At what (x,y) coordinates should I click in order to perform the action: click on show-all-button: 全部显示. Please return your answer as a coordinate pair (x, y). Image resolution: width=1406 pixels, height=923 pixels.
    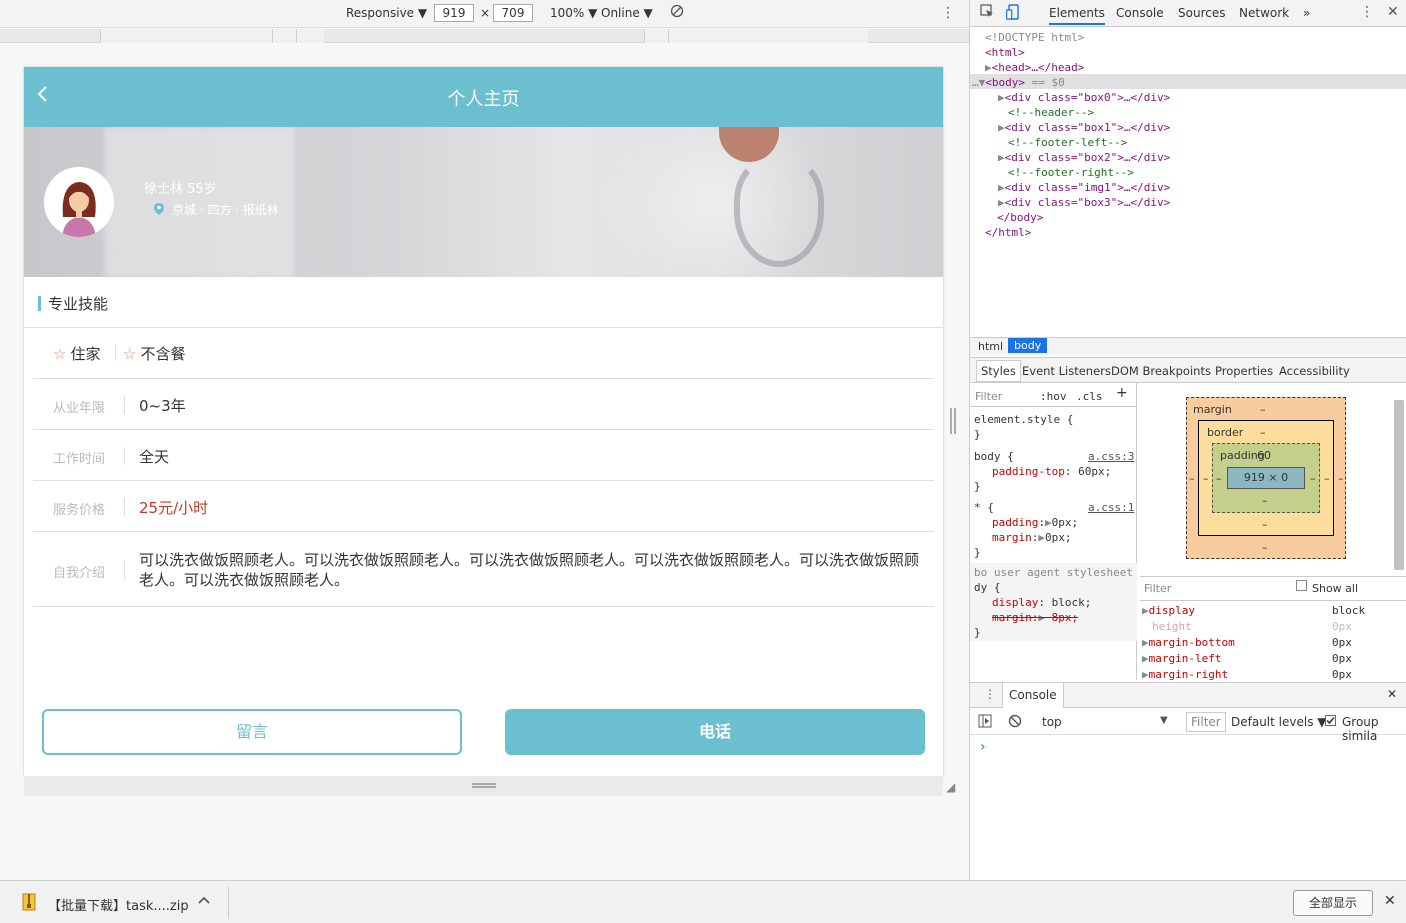
    Looking at the image, I should click on (1333, 903).